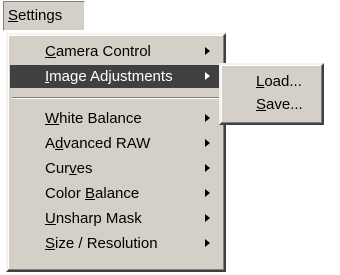 The width and height of the screenshot is (340, 275). I want to click on menu-item-label: Image Adjustments, so click(109, 76).